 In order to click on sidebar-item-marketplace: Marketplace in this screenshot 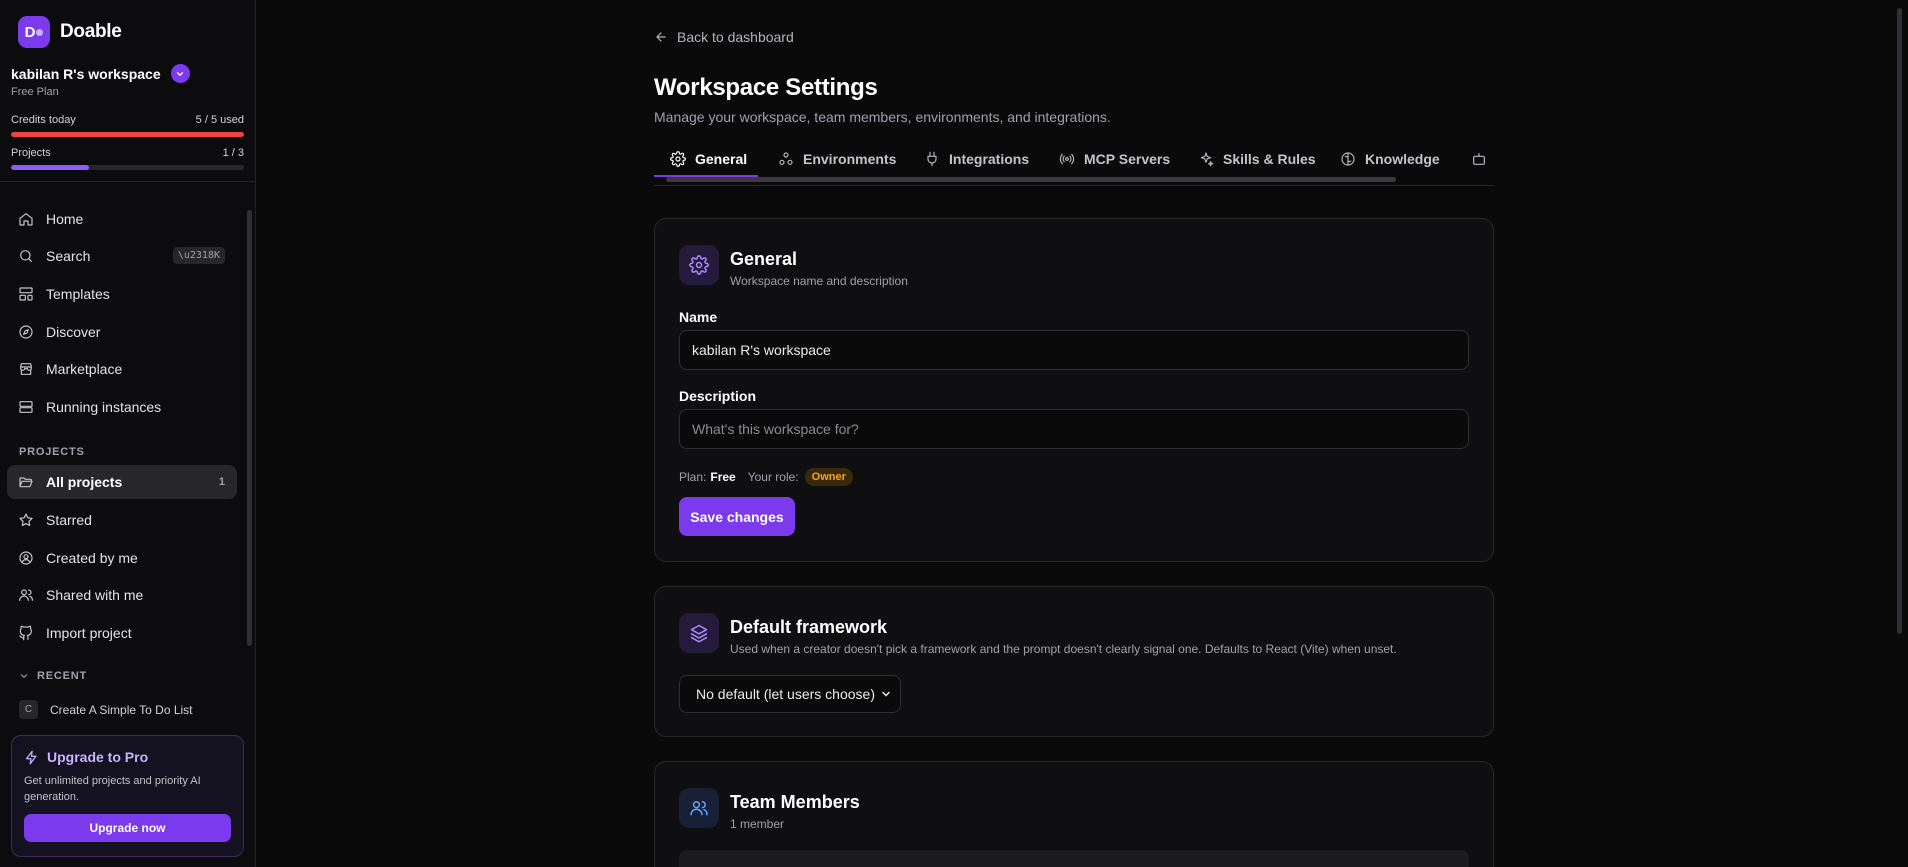, I will do `click(122, 369)`.